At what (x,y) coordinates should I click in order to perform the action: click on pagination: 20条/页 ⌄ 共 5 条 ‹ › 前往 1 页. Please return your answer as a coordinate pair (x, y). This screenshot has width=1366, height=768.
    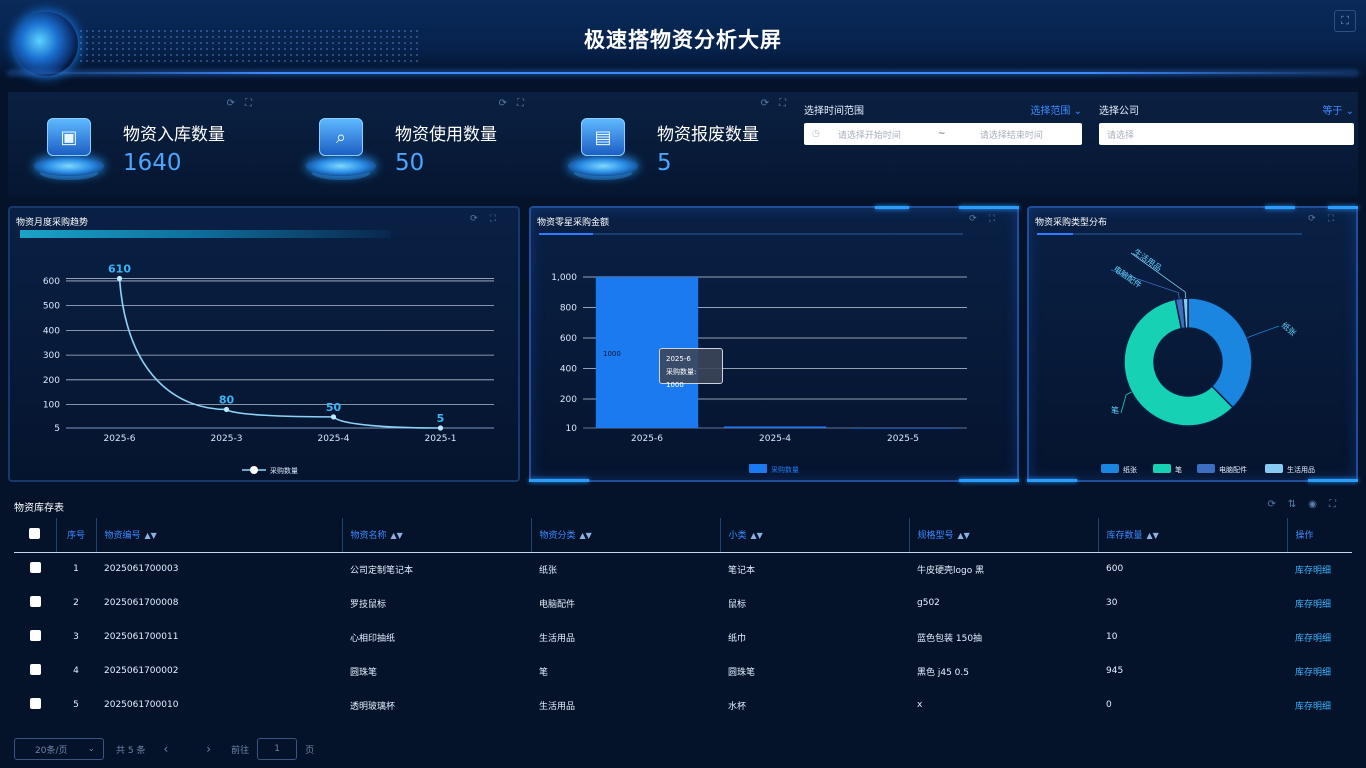
    Looking at the image, I should click on (164, 749).